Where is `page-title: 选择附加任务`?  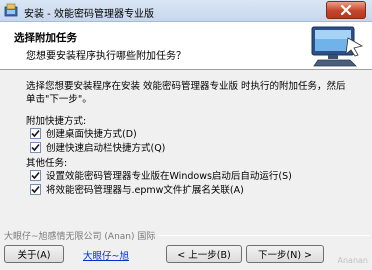
page-title: 选择附加任务 is located at coordinates (45, 38).